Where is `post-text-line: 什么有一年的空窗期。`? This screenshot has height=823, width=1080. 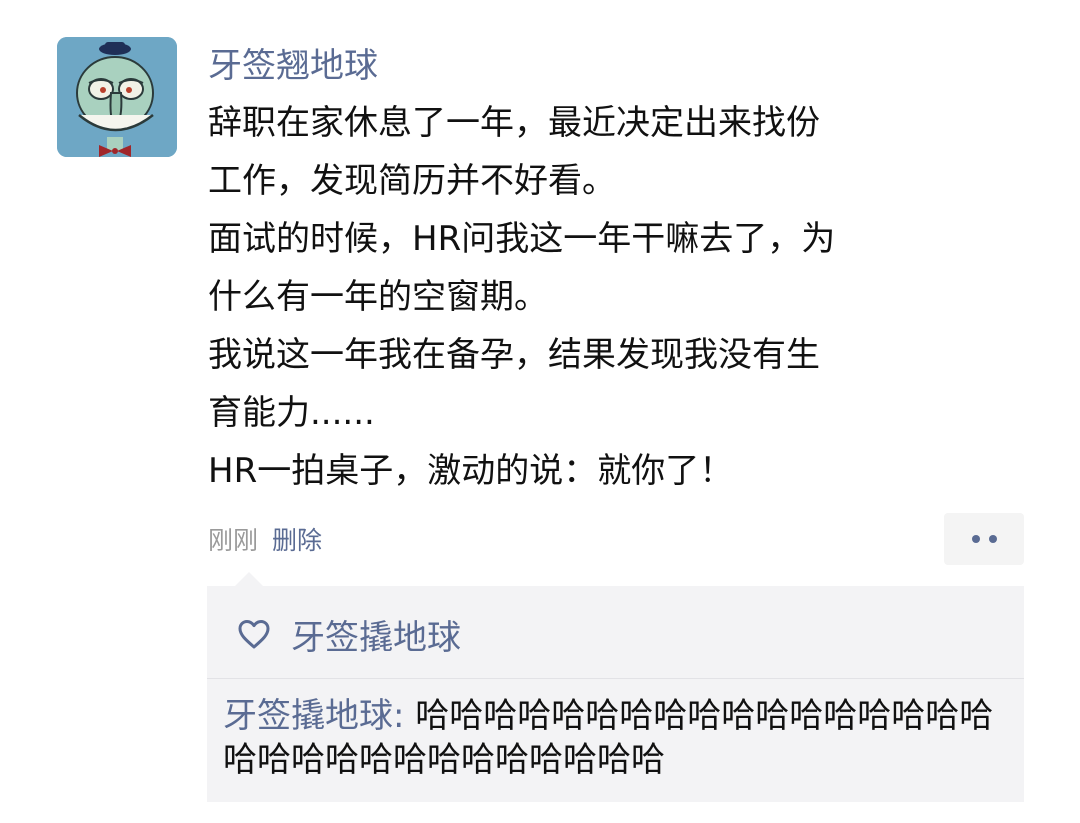 post-text-line: 什么有一年的空窗期。 is located at coordinates (378, 297).